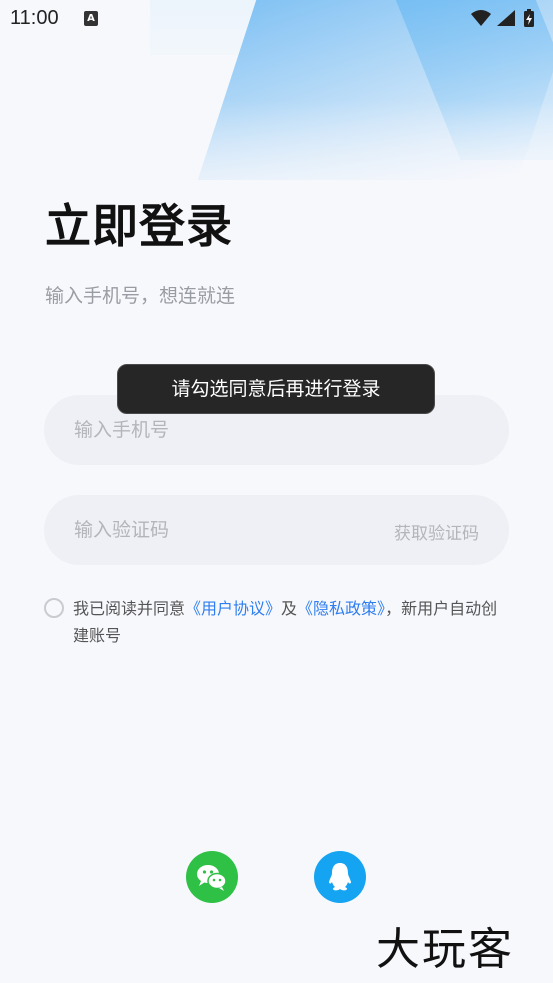  Describe the element at coordinates (276, 19) in the screenshot. I see `status-bar: 11:00 A` at that location.